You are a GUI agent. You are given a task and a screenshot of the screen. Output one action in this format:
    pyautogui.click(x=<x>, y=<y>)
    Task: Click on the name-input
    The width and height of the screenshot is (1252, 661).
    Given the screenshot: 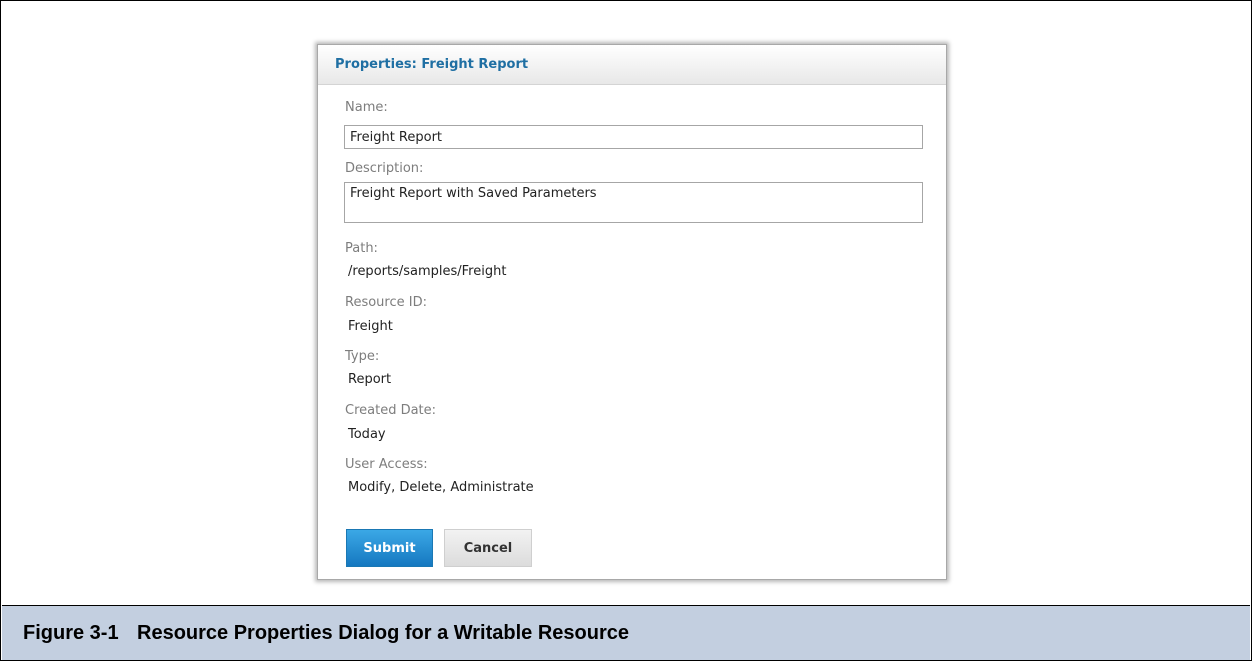 What is the action you would take?
    pyautogui.click(x=633, y=137)
    